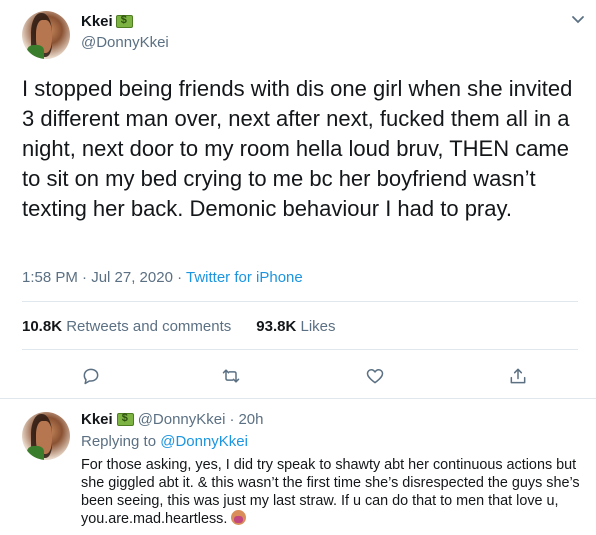 The height and width of the screenshot is (535, 596). What do you see at coordinates (97, 419) in the screenshot?
I see `reply-author-name: Kkei` at bounding box center [97, 419].